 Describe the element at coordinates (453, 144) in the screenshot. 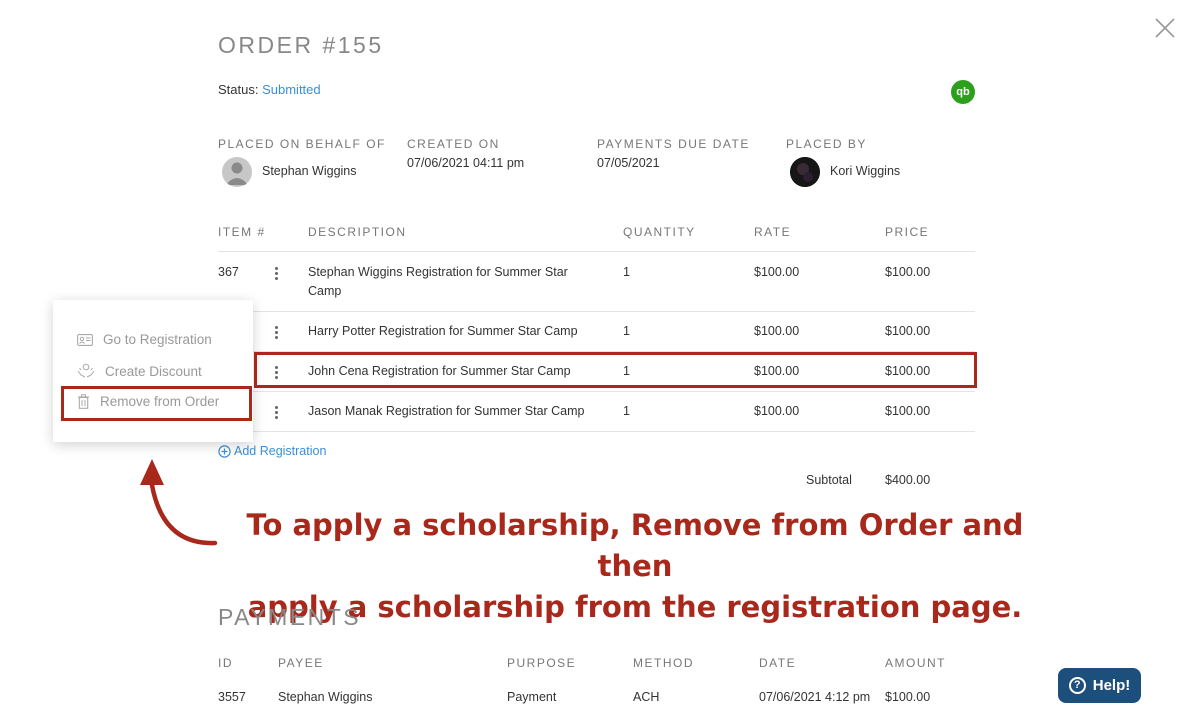

I see `created-on-label: CREATED ON` at that location.